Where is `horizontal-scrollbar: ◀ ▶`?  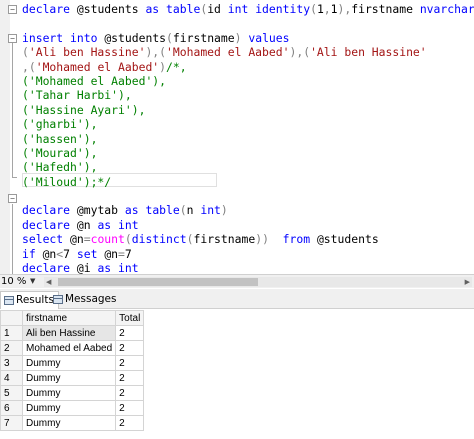
horizontal-scrollbar: ◀ ▶ is located at coordinates (258, 282).